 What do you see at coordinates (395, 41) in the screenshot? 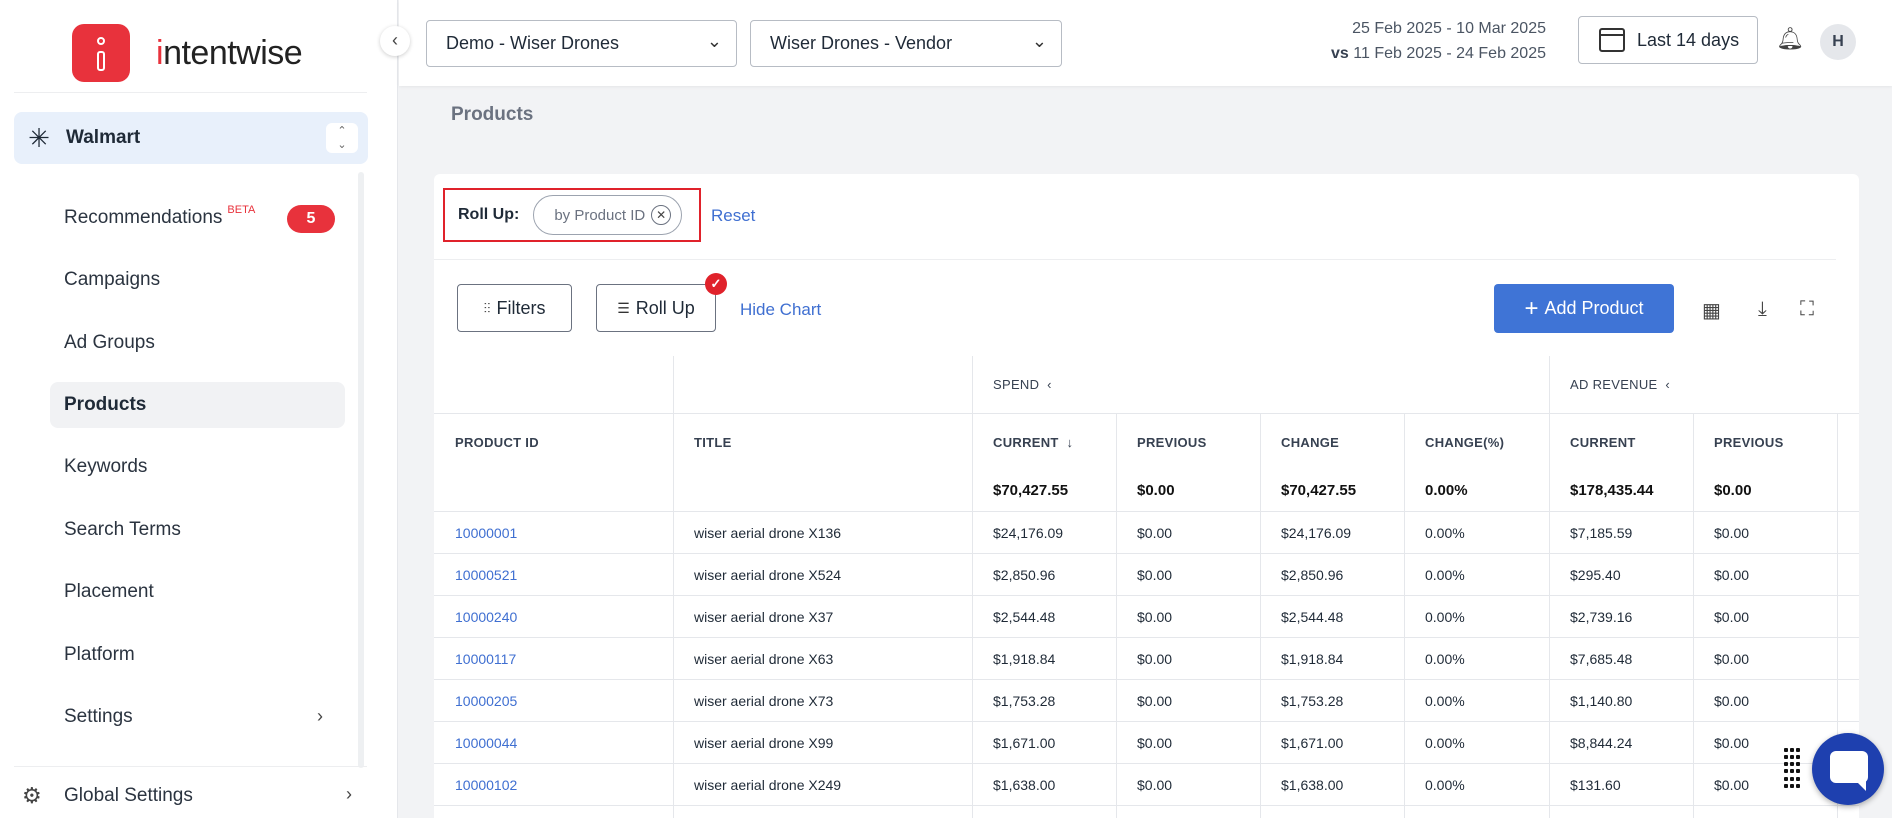
I see `collapse-sidebar-button: ‹` at bounding box center [395, 41].